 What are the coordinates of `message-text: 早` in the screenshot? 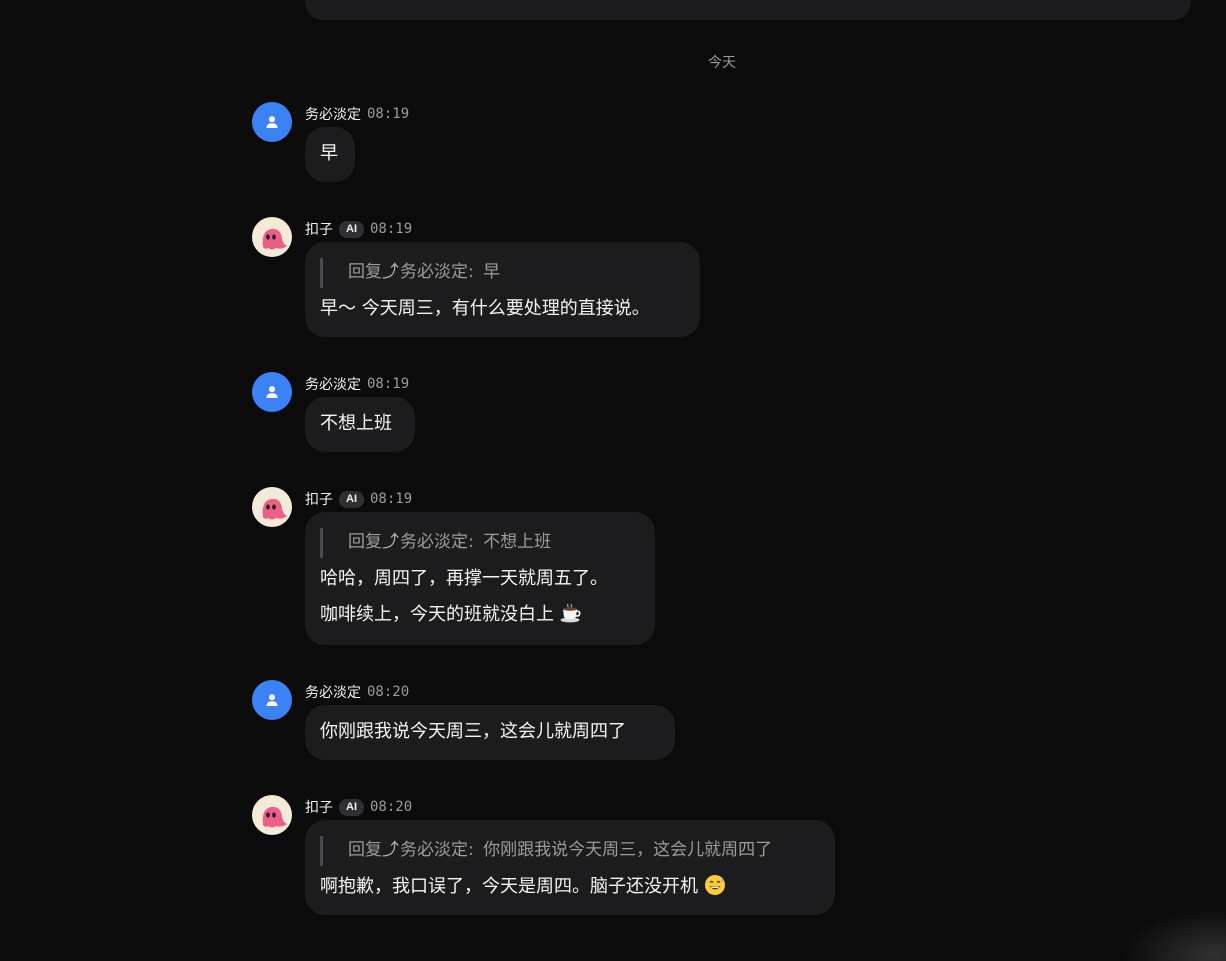 It's located at (329, 153).